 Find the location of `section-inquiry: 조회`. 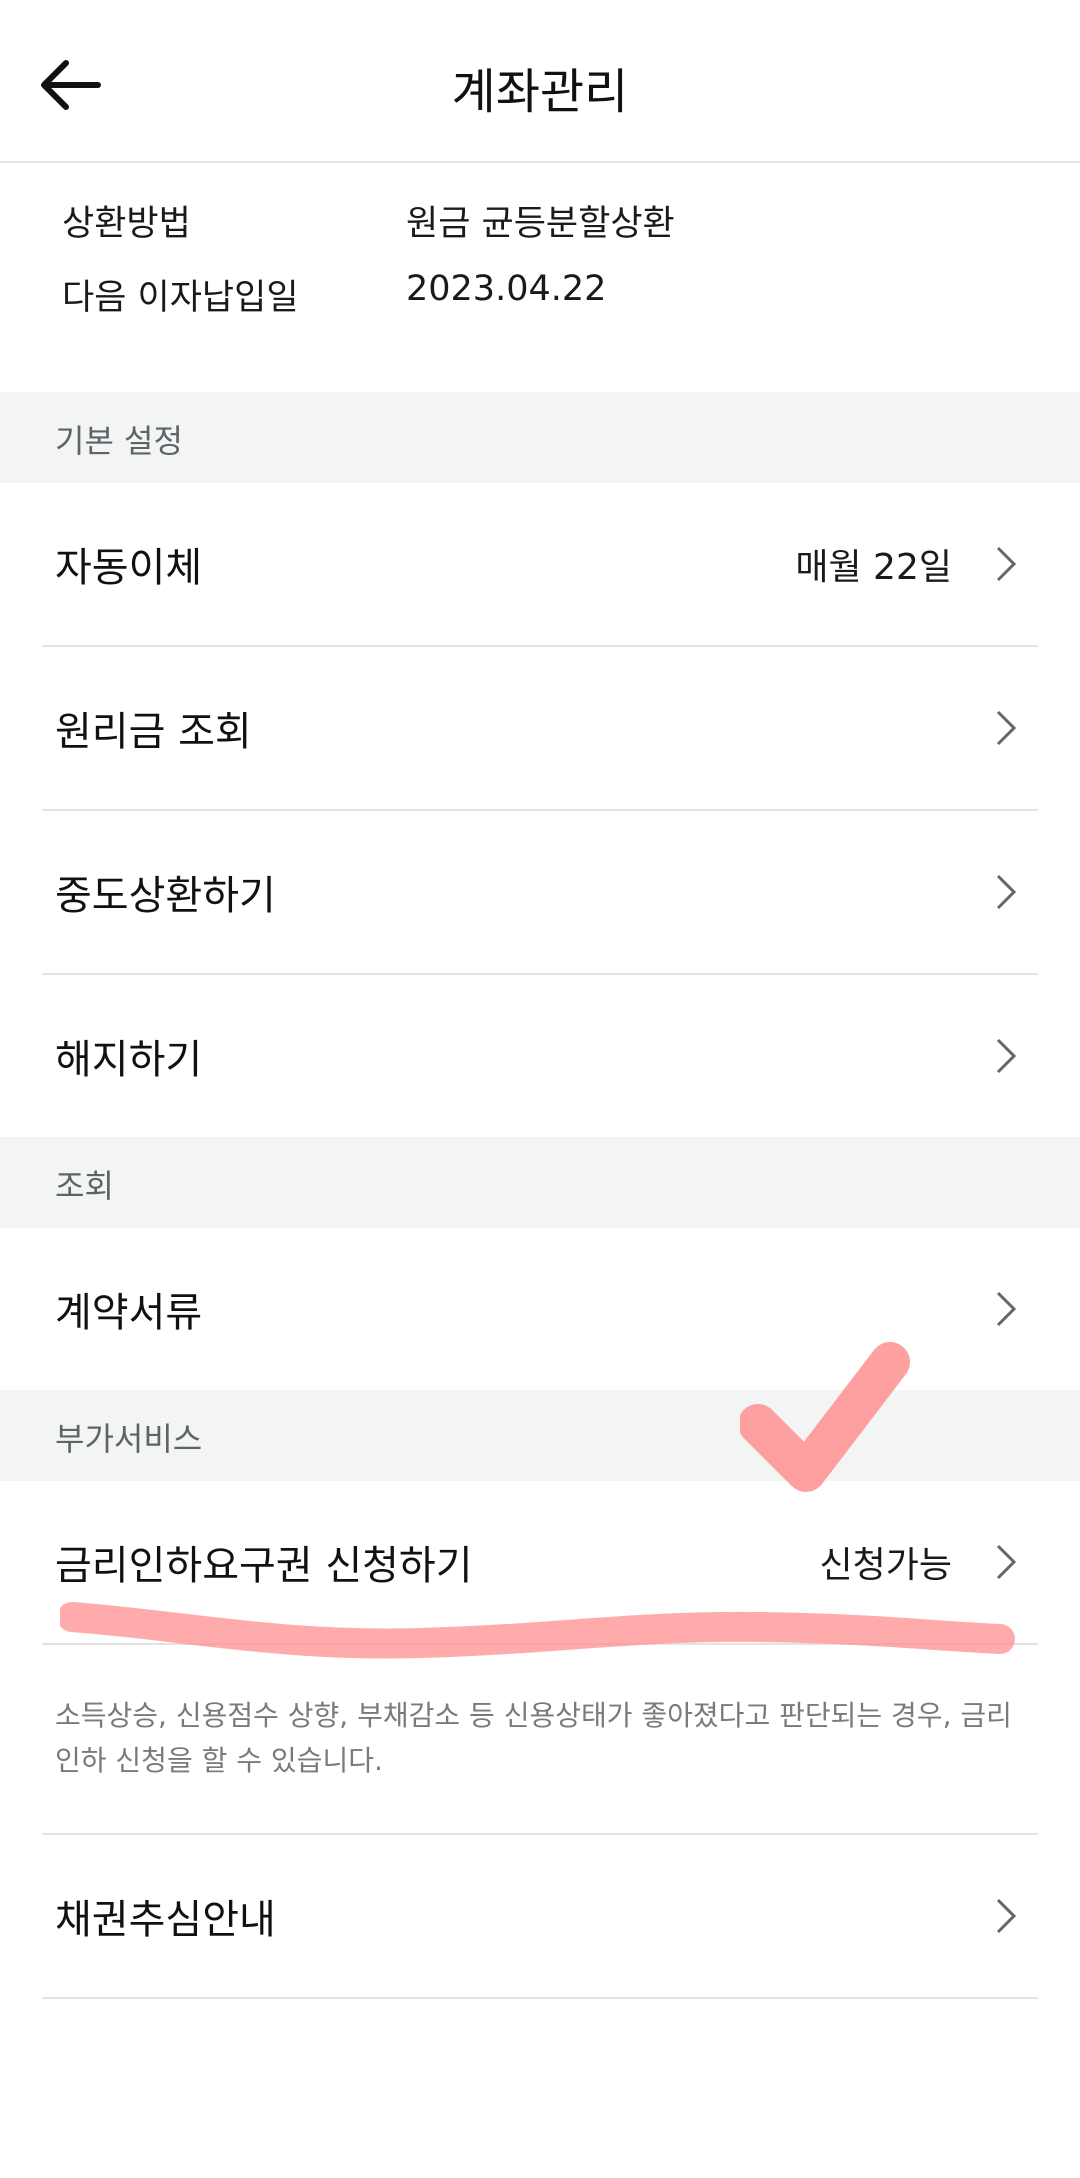

section-inquiry: 조회 is located at coordinates (540, 1182).